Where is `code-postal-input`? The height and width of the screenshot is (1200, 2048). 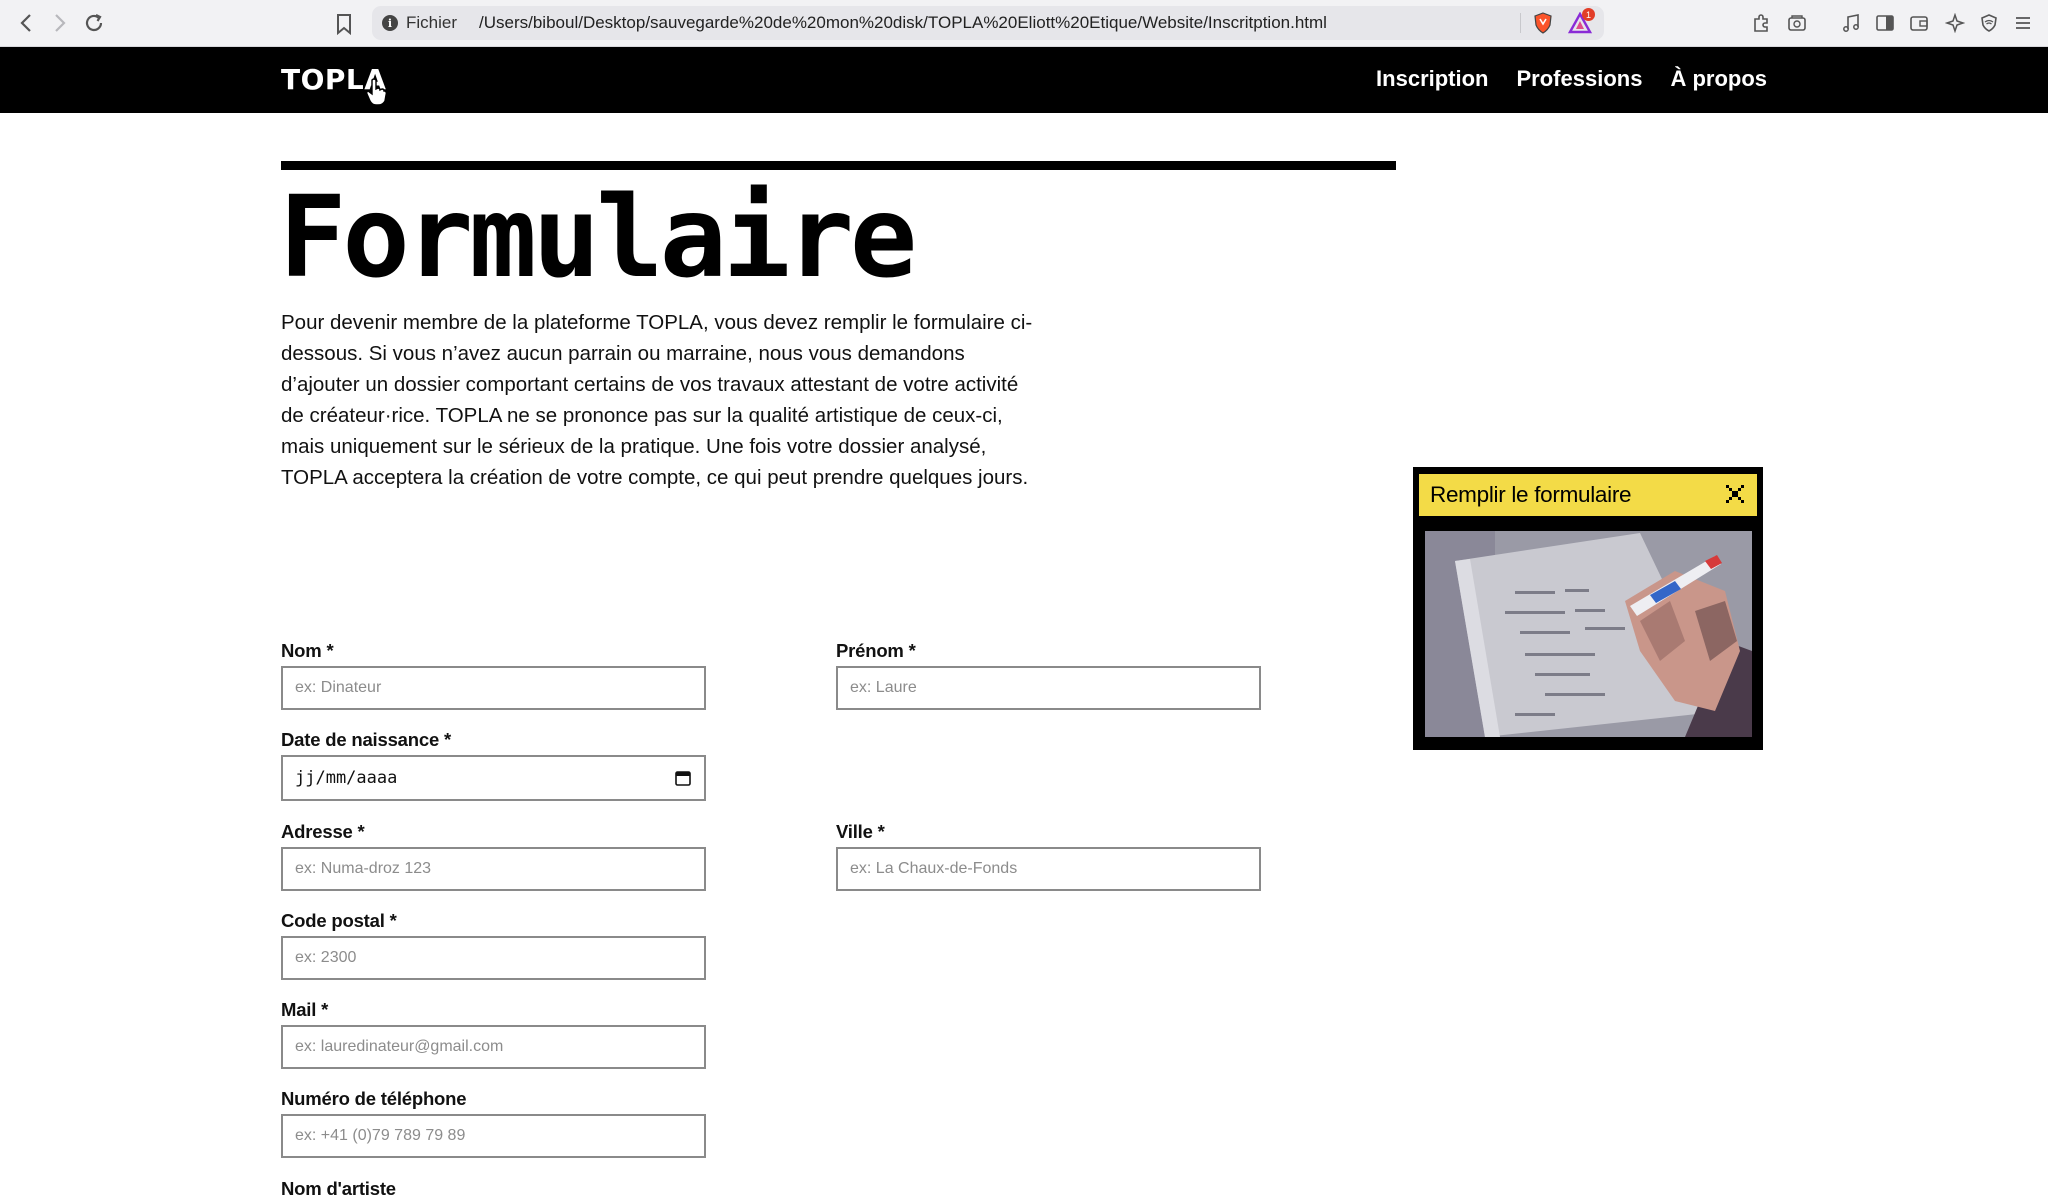
code-postal-input is located at coordinates (493, 958).